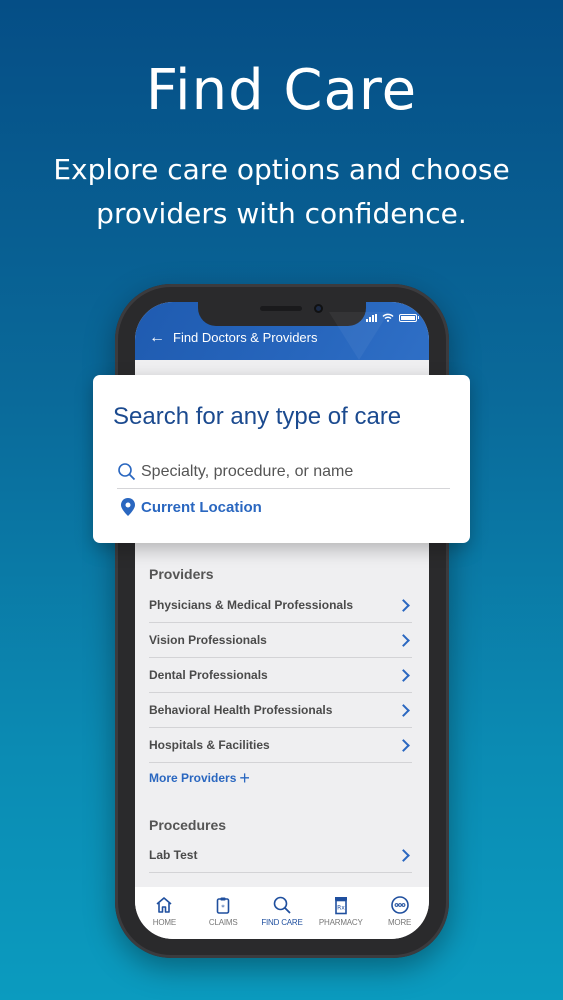 This screenshot has height=1000, width=563. What do you see at coordinates (244, 778) in the screenshot?
I see `plus-icon: +` at bounding box center [244, 778].